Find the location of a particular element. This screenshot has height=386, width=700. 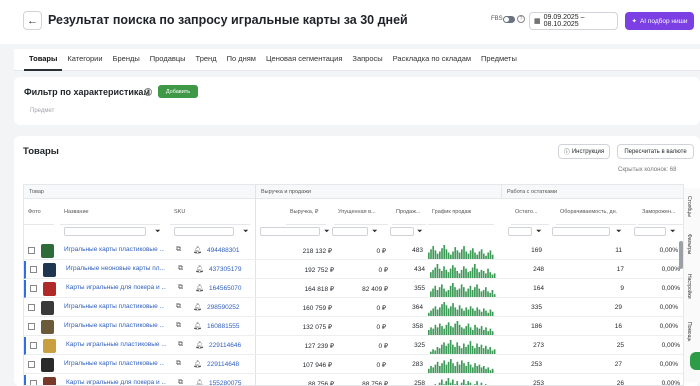

chat-icon is located at coordinates (695, 361).